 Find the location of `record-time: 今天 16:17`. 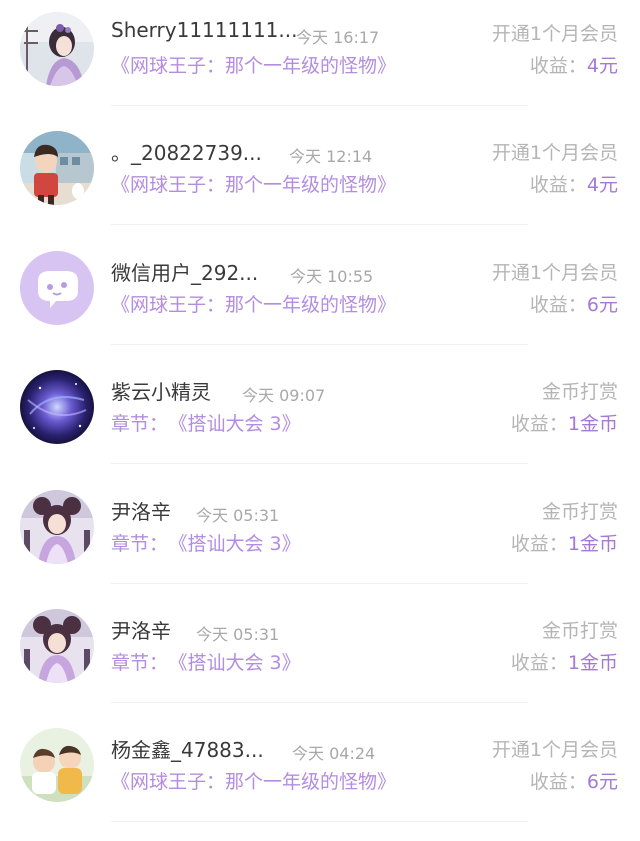

record-time: 今天 16:17 is located at coordinates (338, 37).